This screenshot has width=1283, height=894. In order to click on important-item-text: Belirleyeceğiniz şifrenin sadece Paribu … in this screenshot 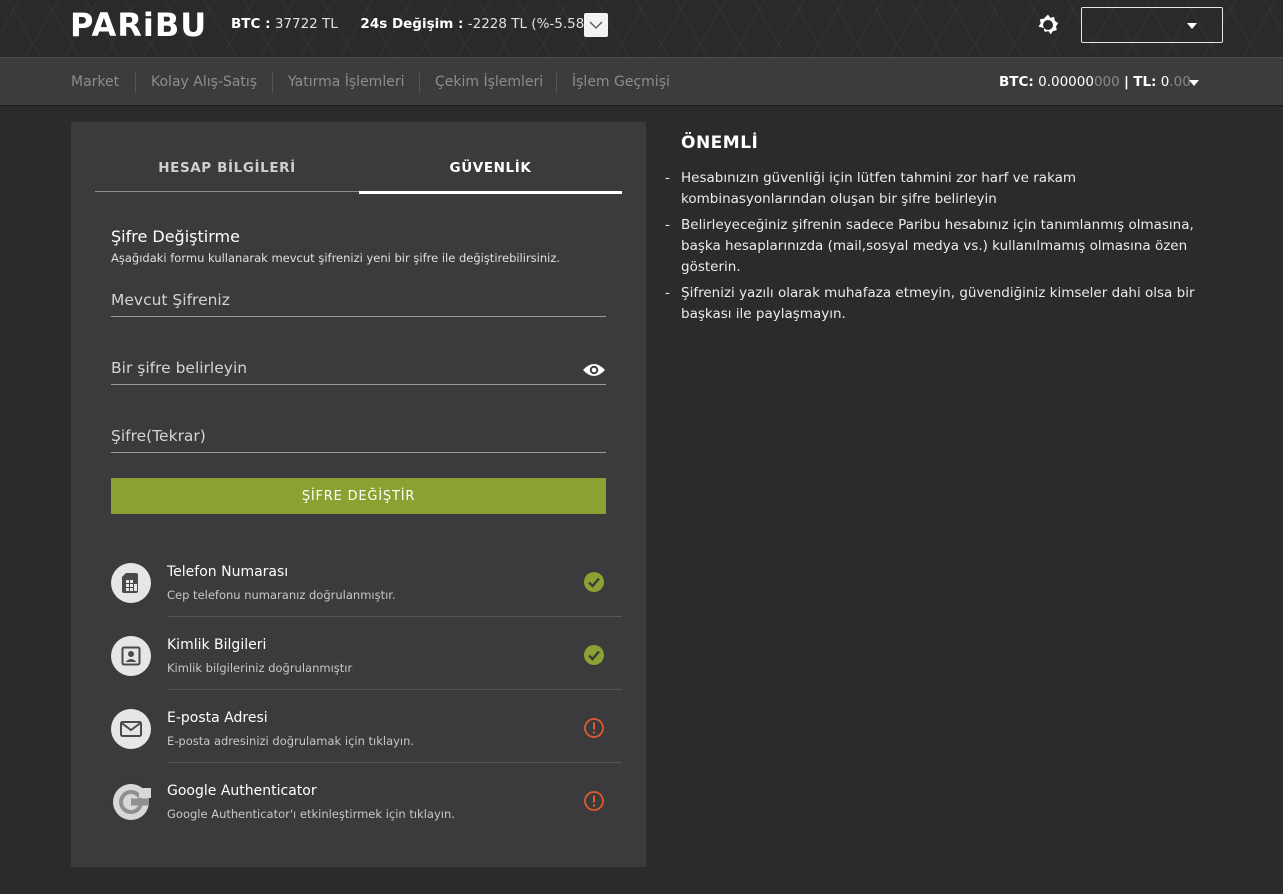, I will do `click(937, 246)`.